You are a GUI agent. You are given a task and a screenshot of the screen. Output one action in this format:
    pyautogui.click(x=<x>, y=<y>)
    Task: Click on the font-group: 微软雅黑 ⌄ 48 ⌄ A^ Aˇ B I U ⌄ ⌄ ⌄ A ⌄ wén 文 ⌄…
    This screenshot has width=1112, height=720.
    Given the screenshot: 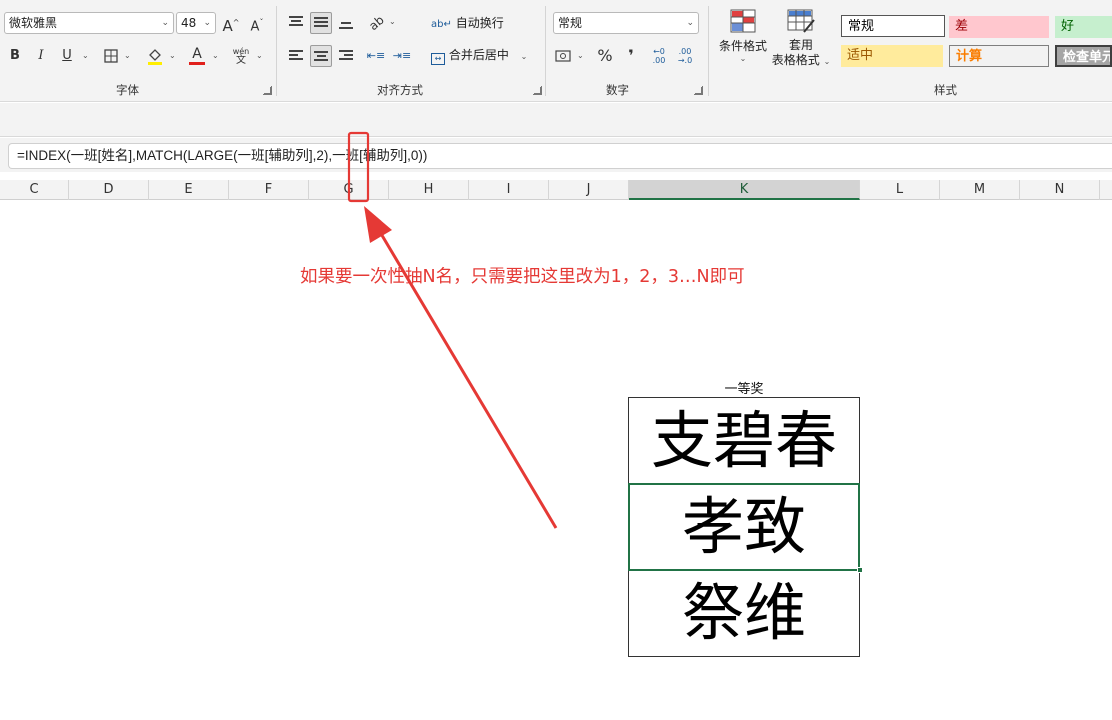 What is the action you would take?
    pyautogui.click(x=138, y=51)
    